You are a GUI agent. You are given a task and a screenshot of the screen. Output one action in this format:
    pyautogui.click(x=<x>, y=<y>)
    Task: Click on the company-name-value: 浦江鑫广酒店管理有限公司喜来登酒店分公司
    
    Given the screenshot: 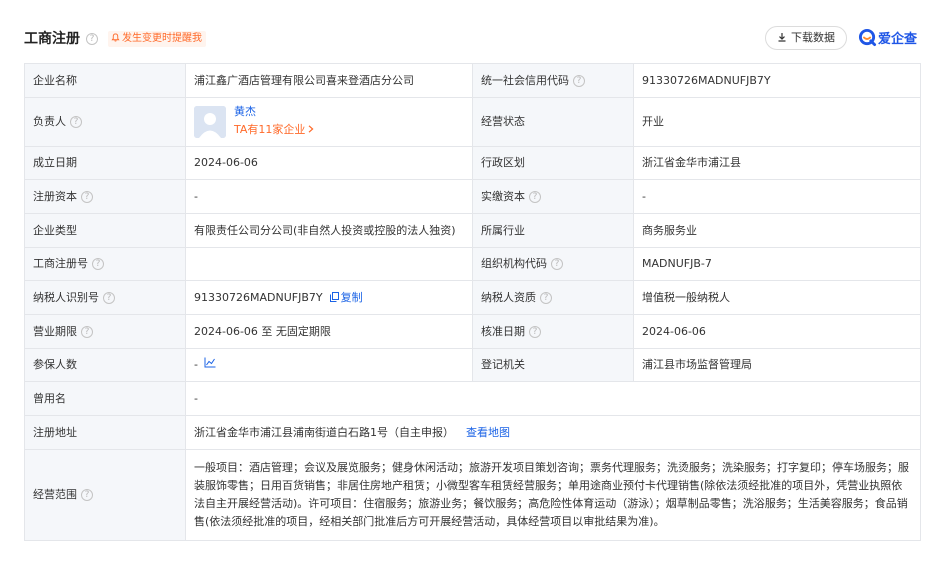 What is the action you would take?
    pyautogui.click(x=329, y=80)
    